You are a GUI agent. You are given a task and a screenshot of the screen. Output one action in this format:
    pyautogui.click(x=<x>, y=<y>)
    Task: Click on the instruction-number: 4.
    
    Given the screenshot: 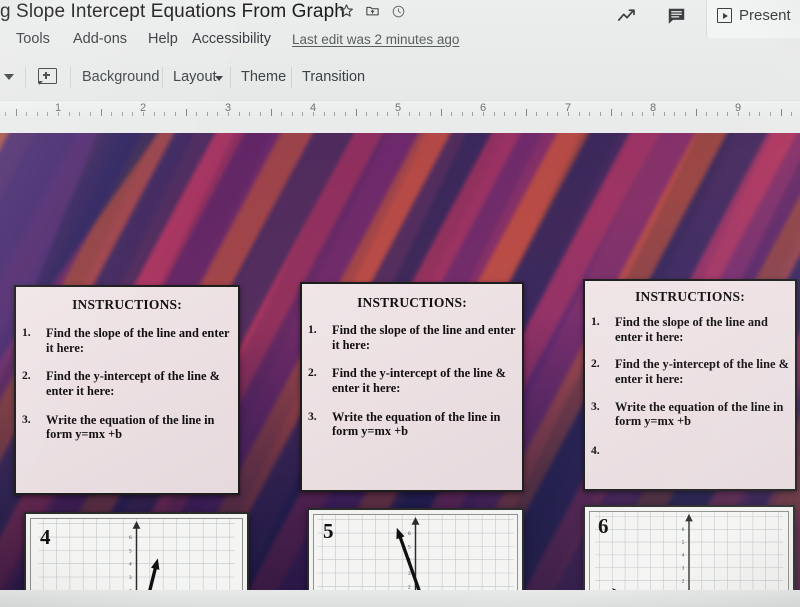 What is the action you would take?
    pyautogui.click(x=595, y=450)
    